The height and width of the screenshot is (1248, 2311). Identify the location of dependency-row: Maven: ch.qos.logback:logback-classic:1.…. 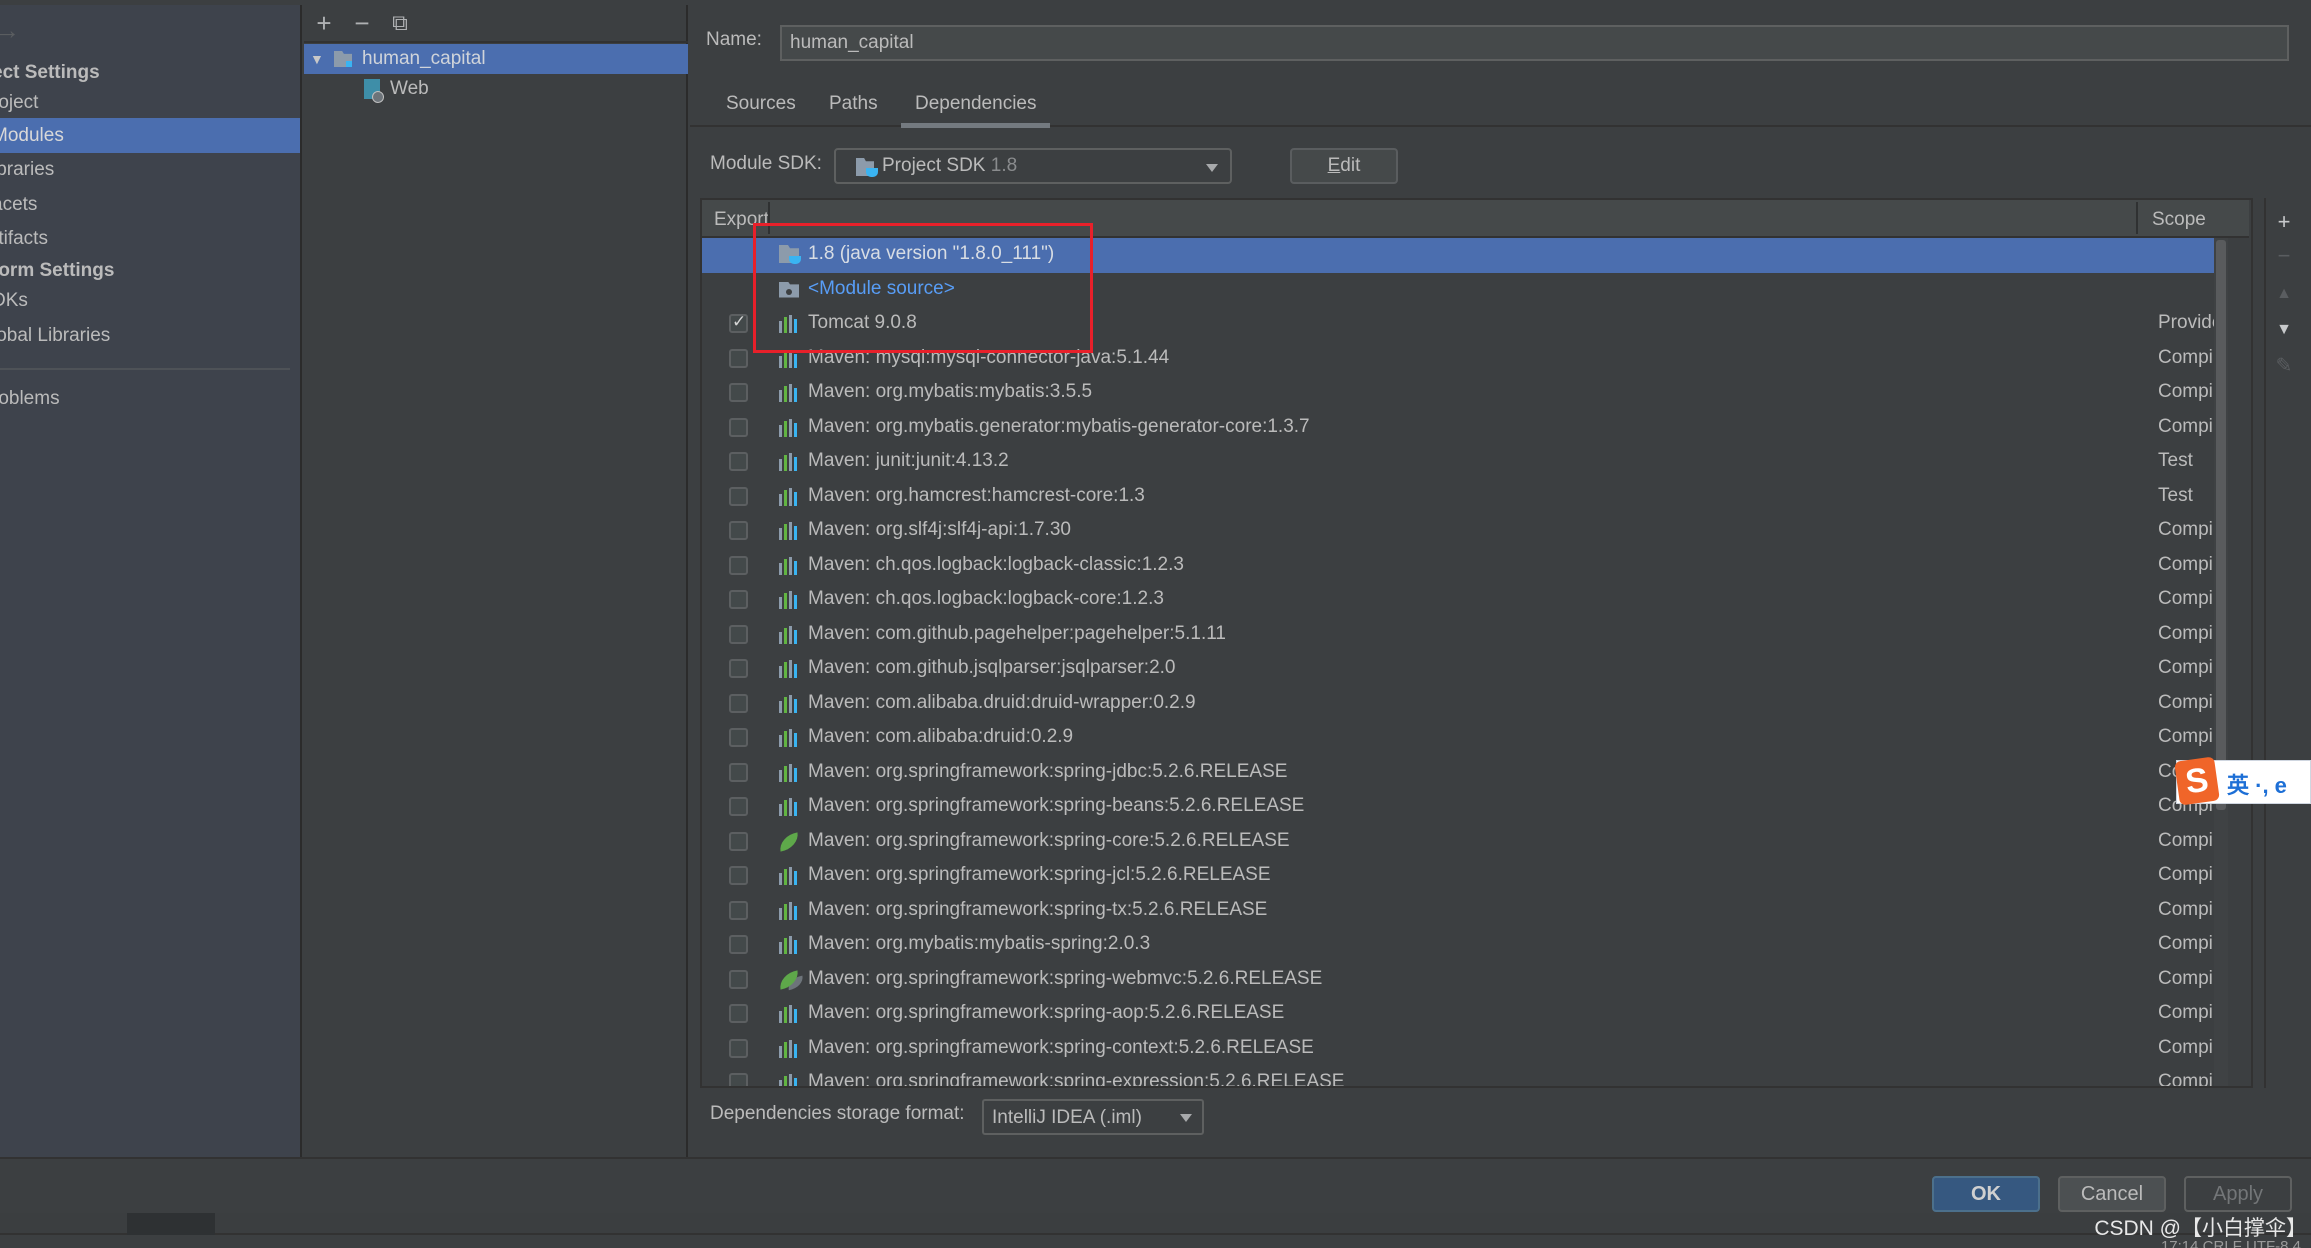
(1458, 566).